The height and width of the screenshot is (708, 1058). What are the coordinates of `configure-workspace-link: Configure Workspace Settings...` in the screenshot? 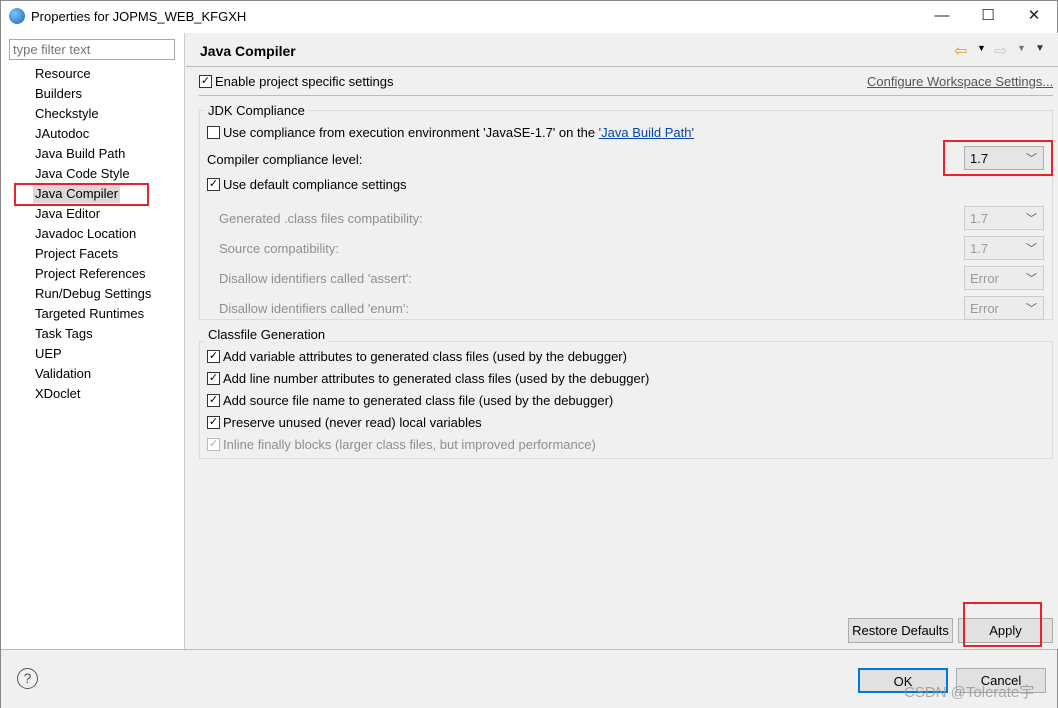 It's located at (960, 81).